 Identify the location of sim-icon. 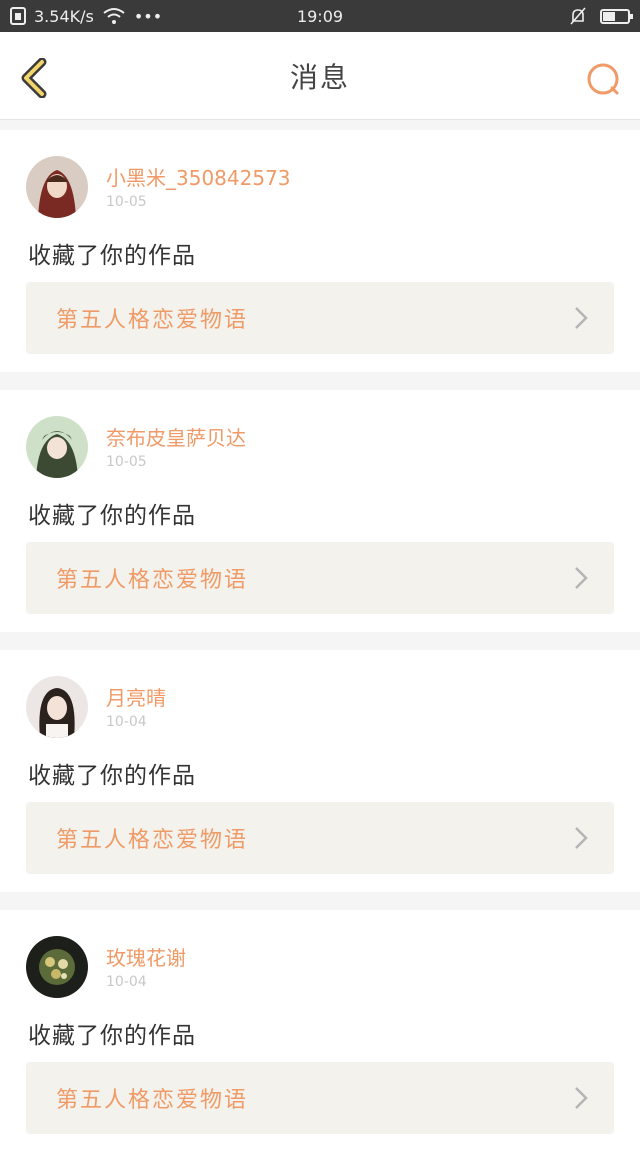
(18, 16).